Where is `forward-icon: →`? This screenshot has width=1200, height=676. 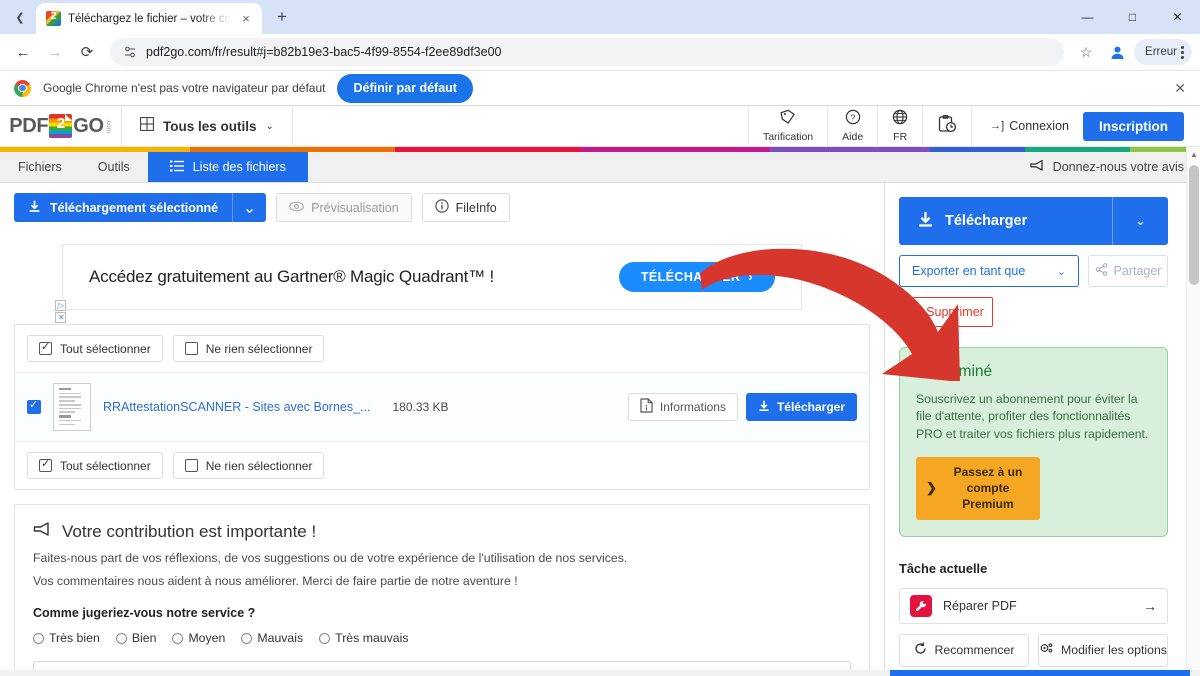
forward-icon: → is located at coordinates (55, 52).